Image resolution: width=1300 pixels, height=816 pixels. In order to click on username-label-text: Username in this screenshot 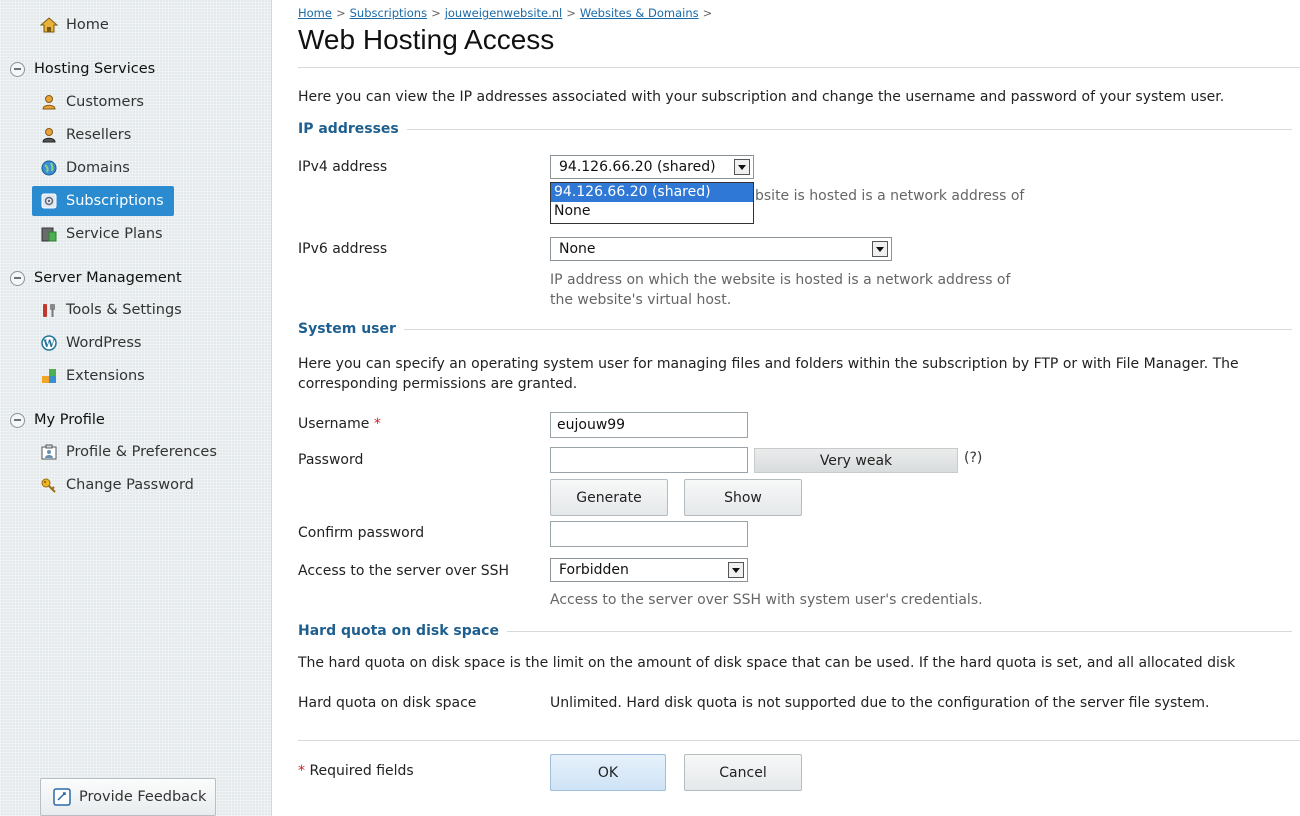, I will do `click(334, 424)`.